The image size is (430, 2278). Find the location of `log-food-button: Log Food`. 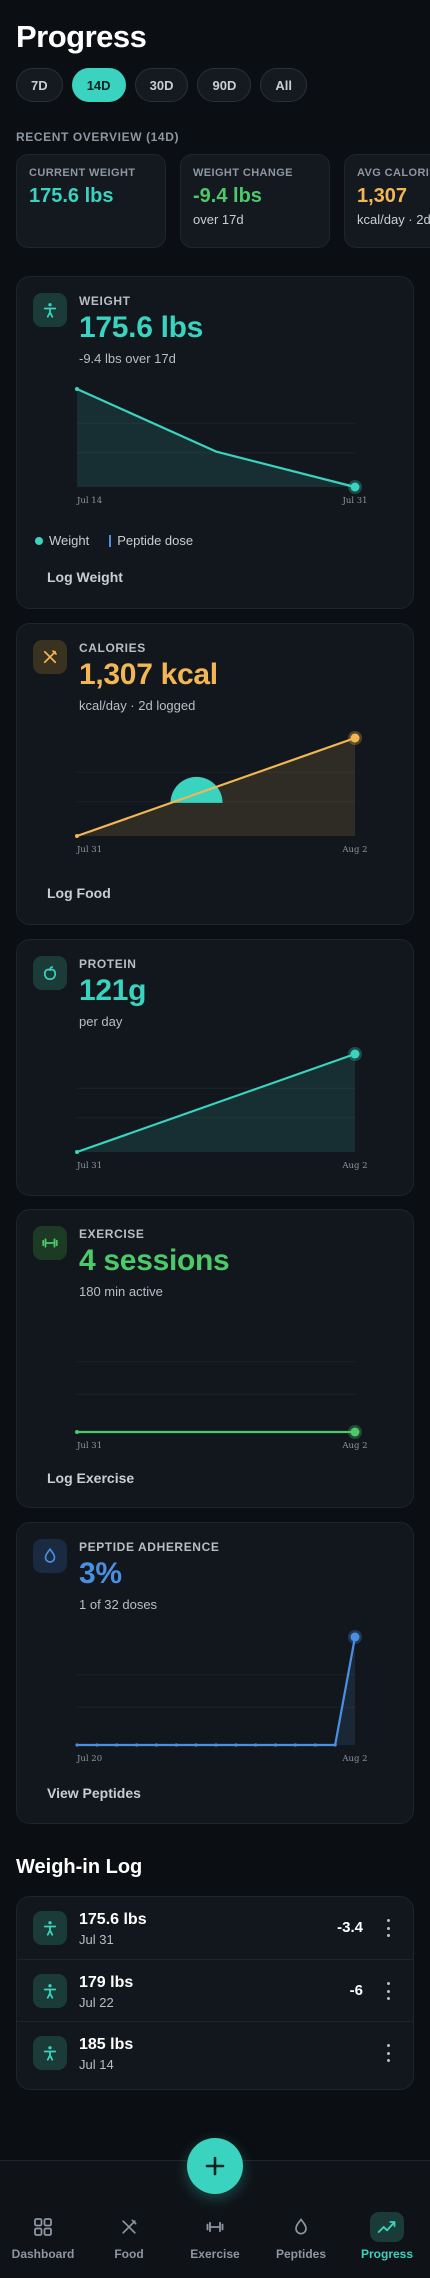

log-food-button: Log Food is located at coordinates (79, 893).